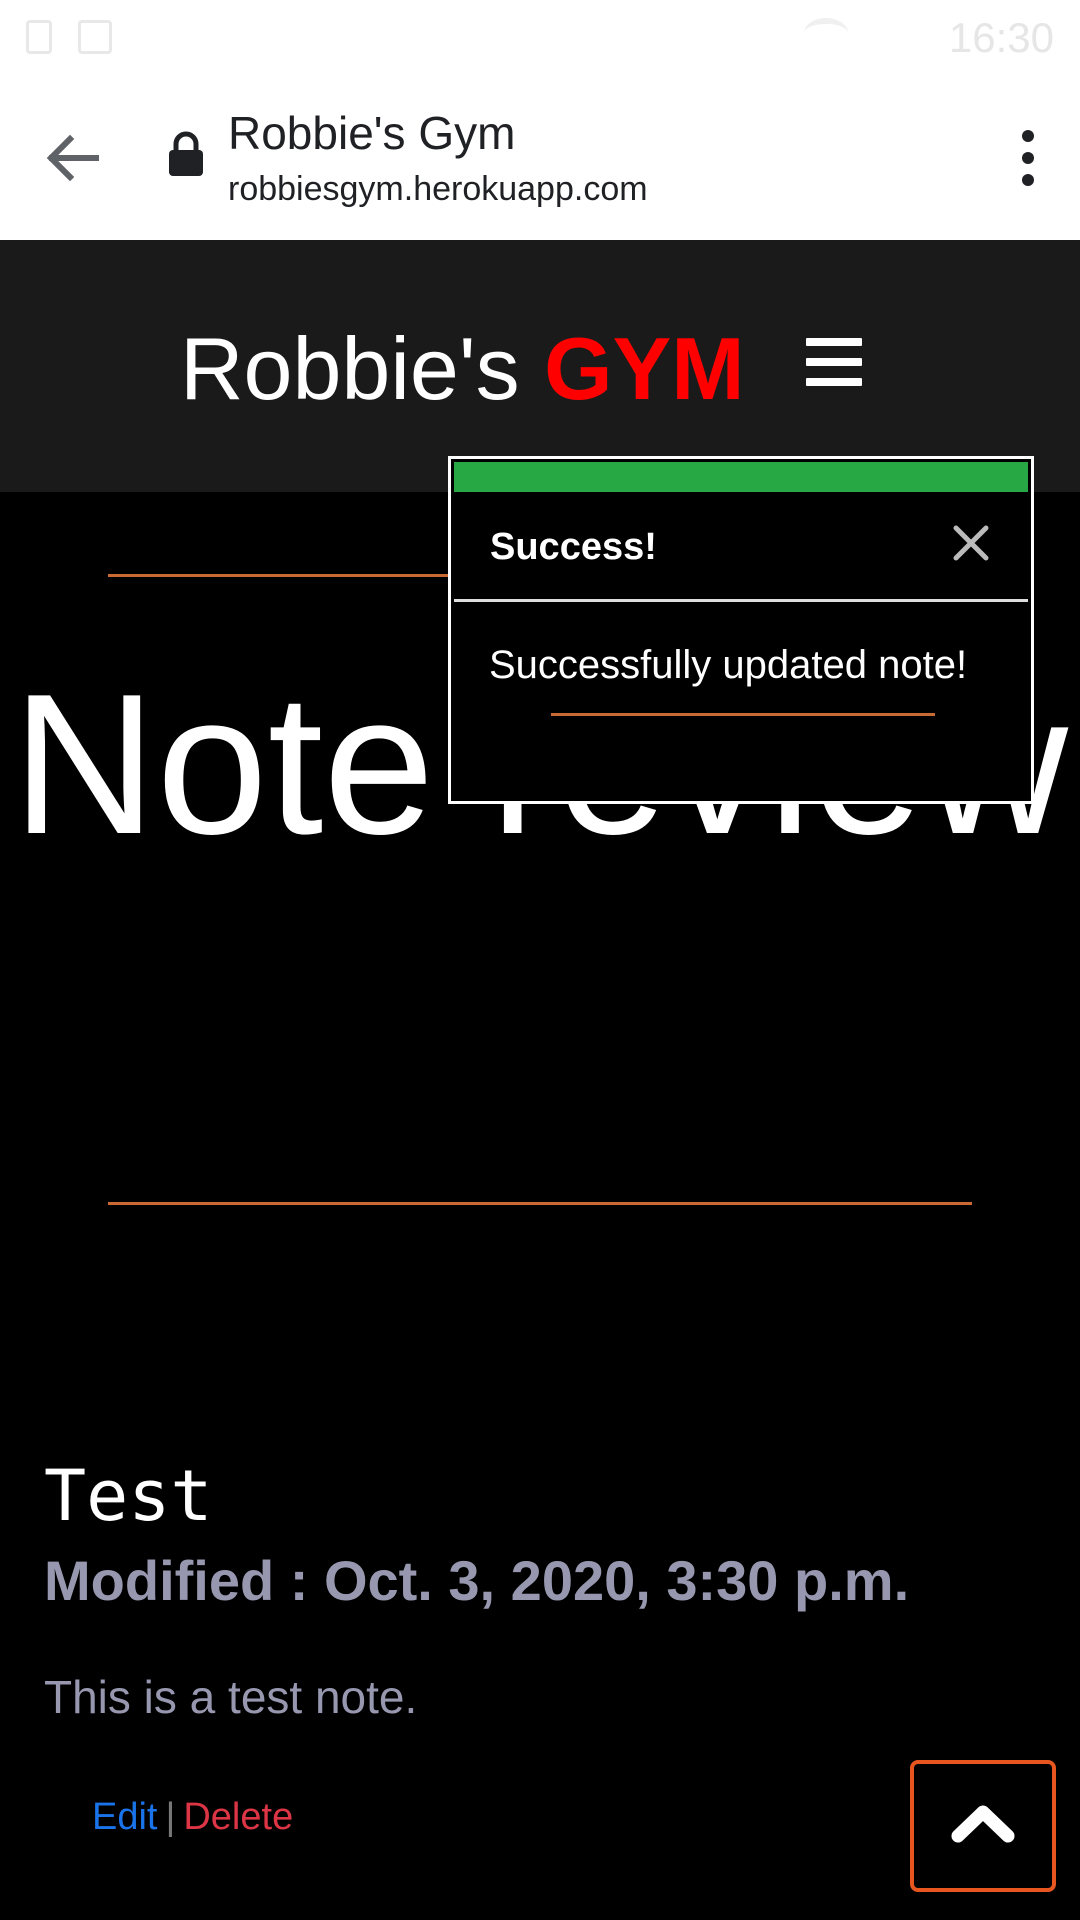 This screenshot has width=1080, height=1920. What do you see at coordinates (72, 158) in the screenshot?
I see `back-arrow-icon` at bounding box center [72, 158].